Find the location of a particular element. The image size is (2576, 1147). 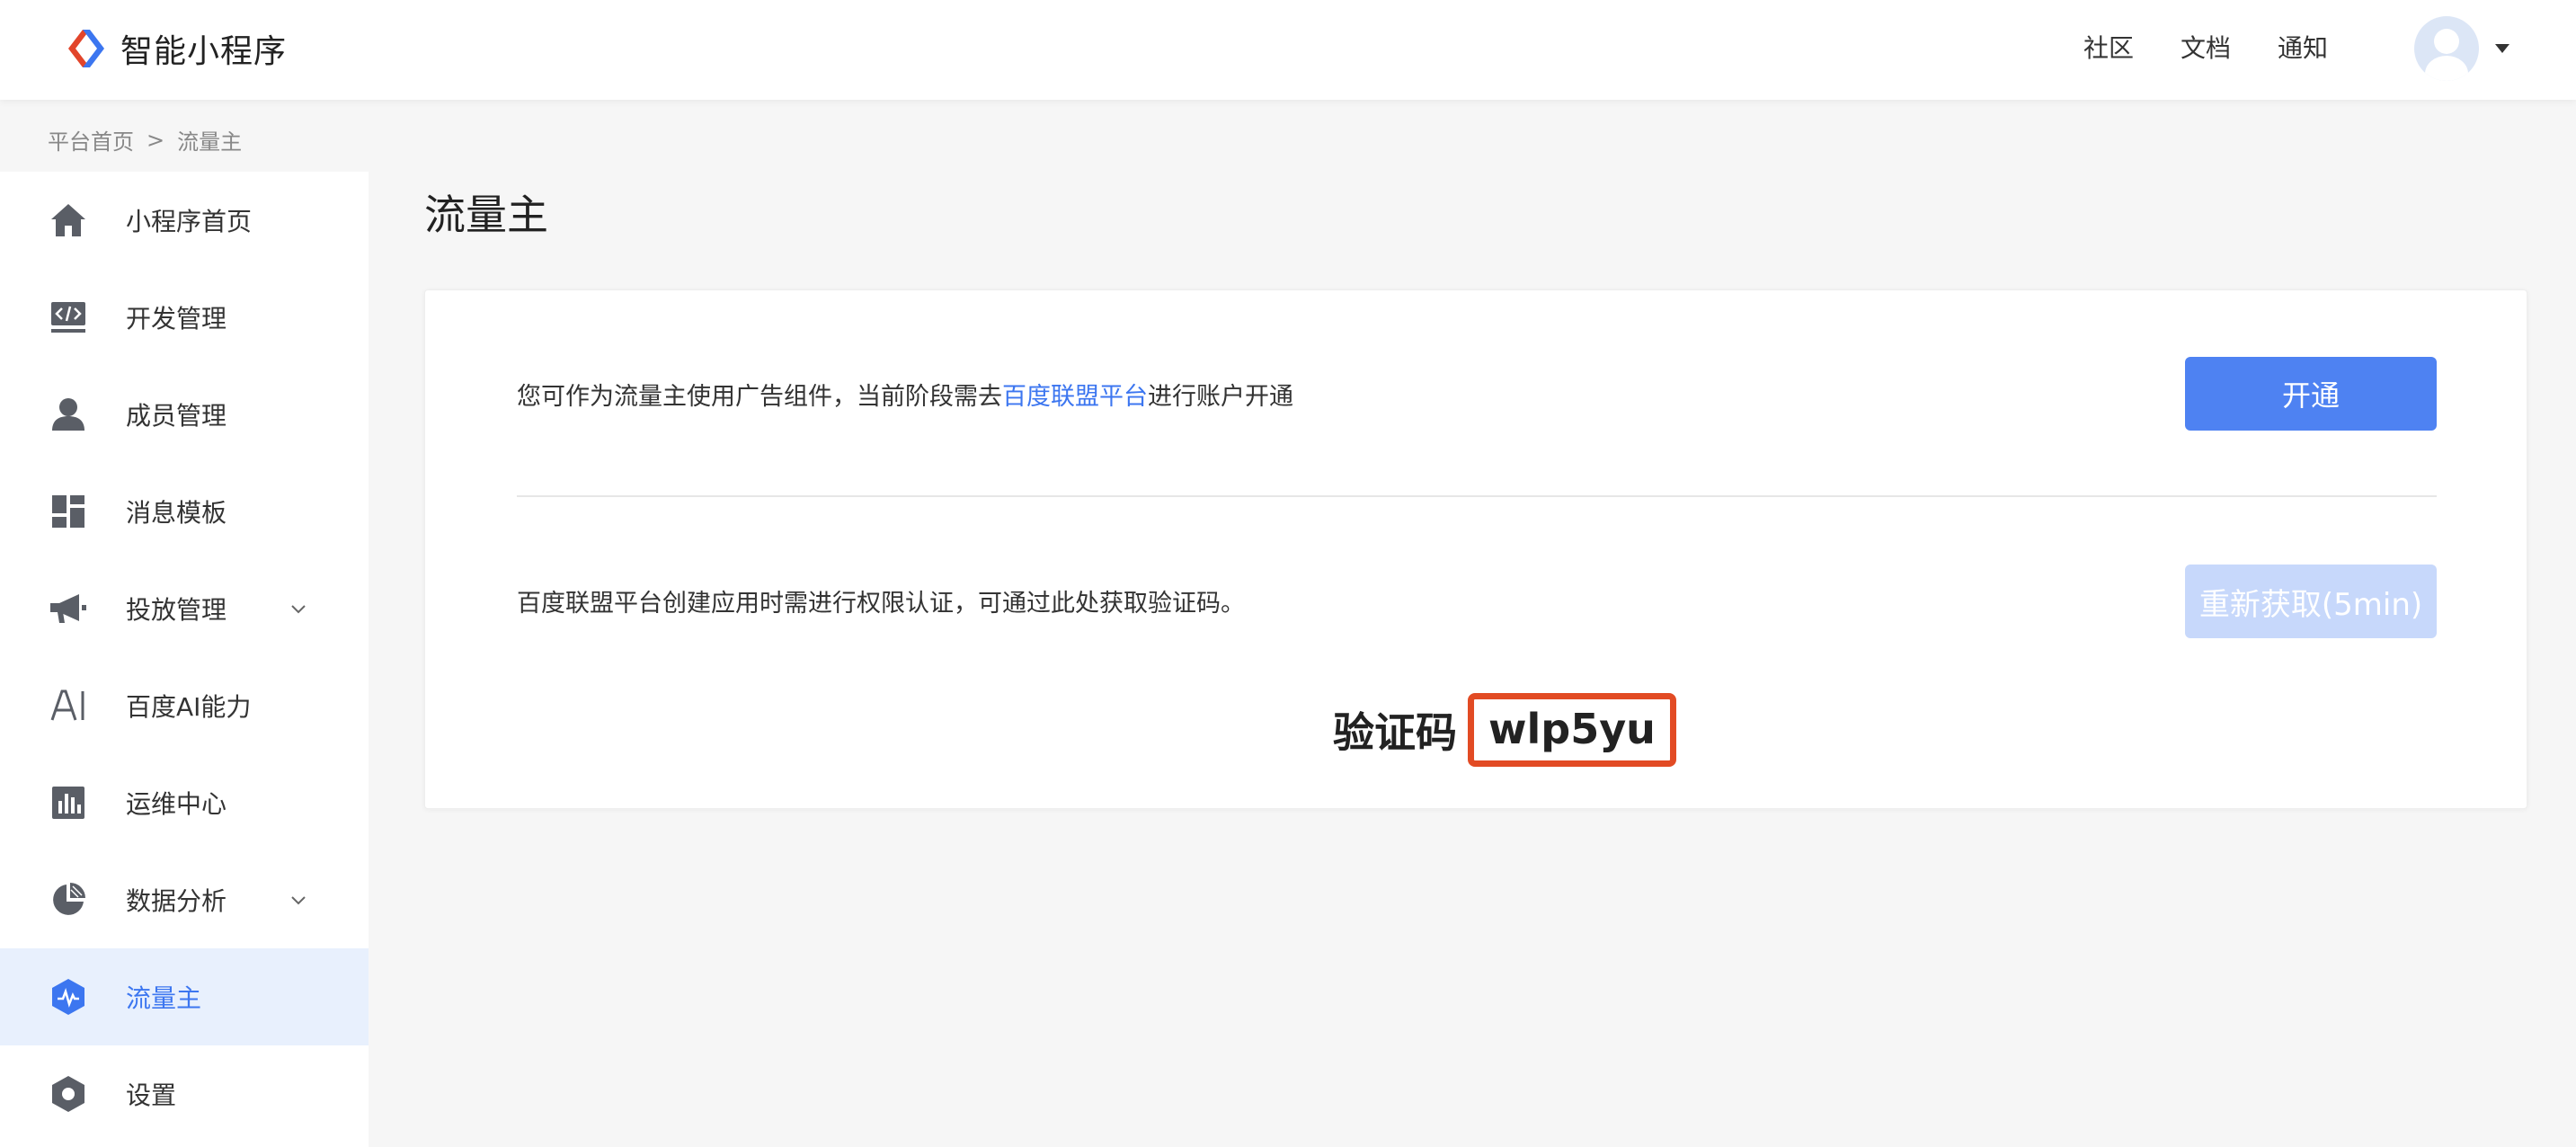

sidebar-item-label: 开发管理 is located at coordinates (176, 318).